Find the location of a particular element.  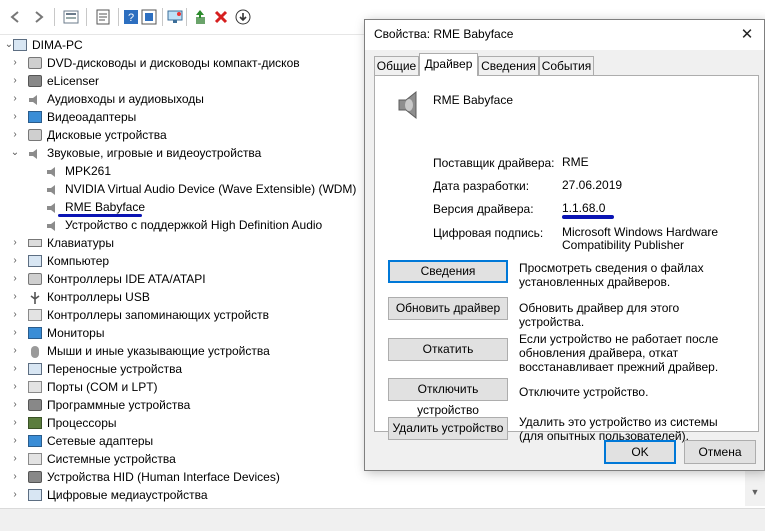

category-label: Звуковые, игровые и видеоустройства is located at coordinates (154, 153).